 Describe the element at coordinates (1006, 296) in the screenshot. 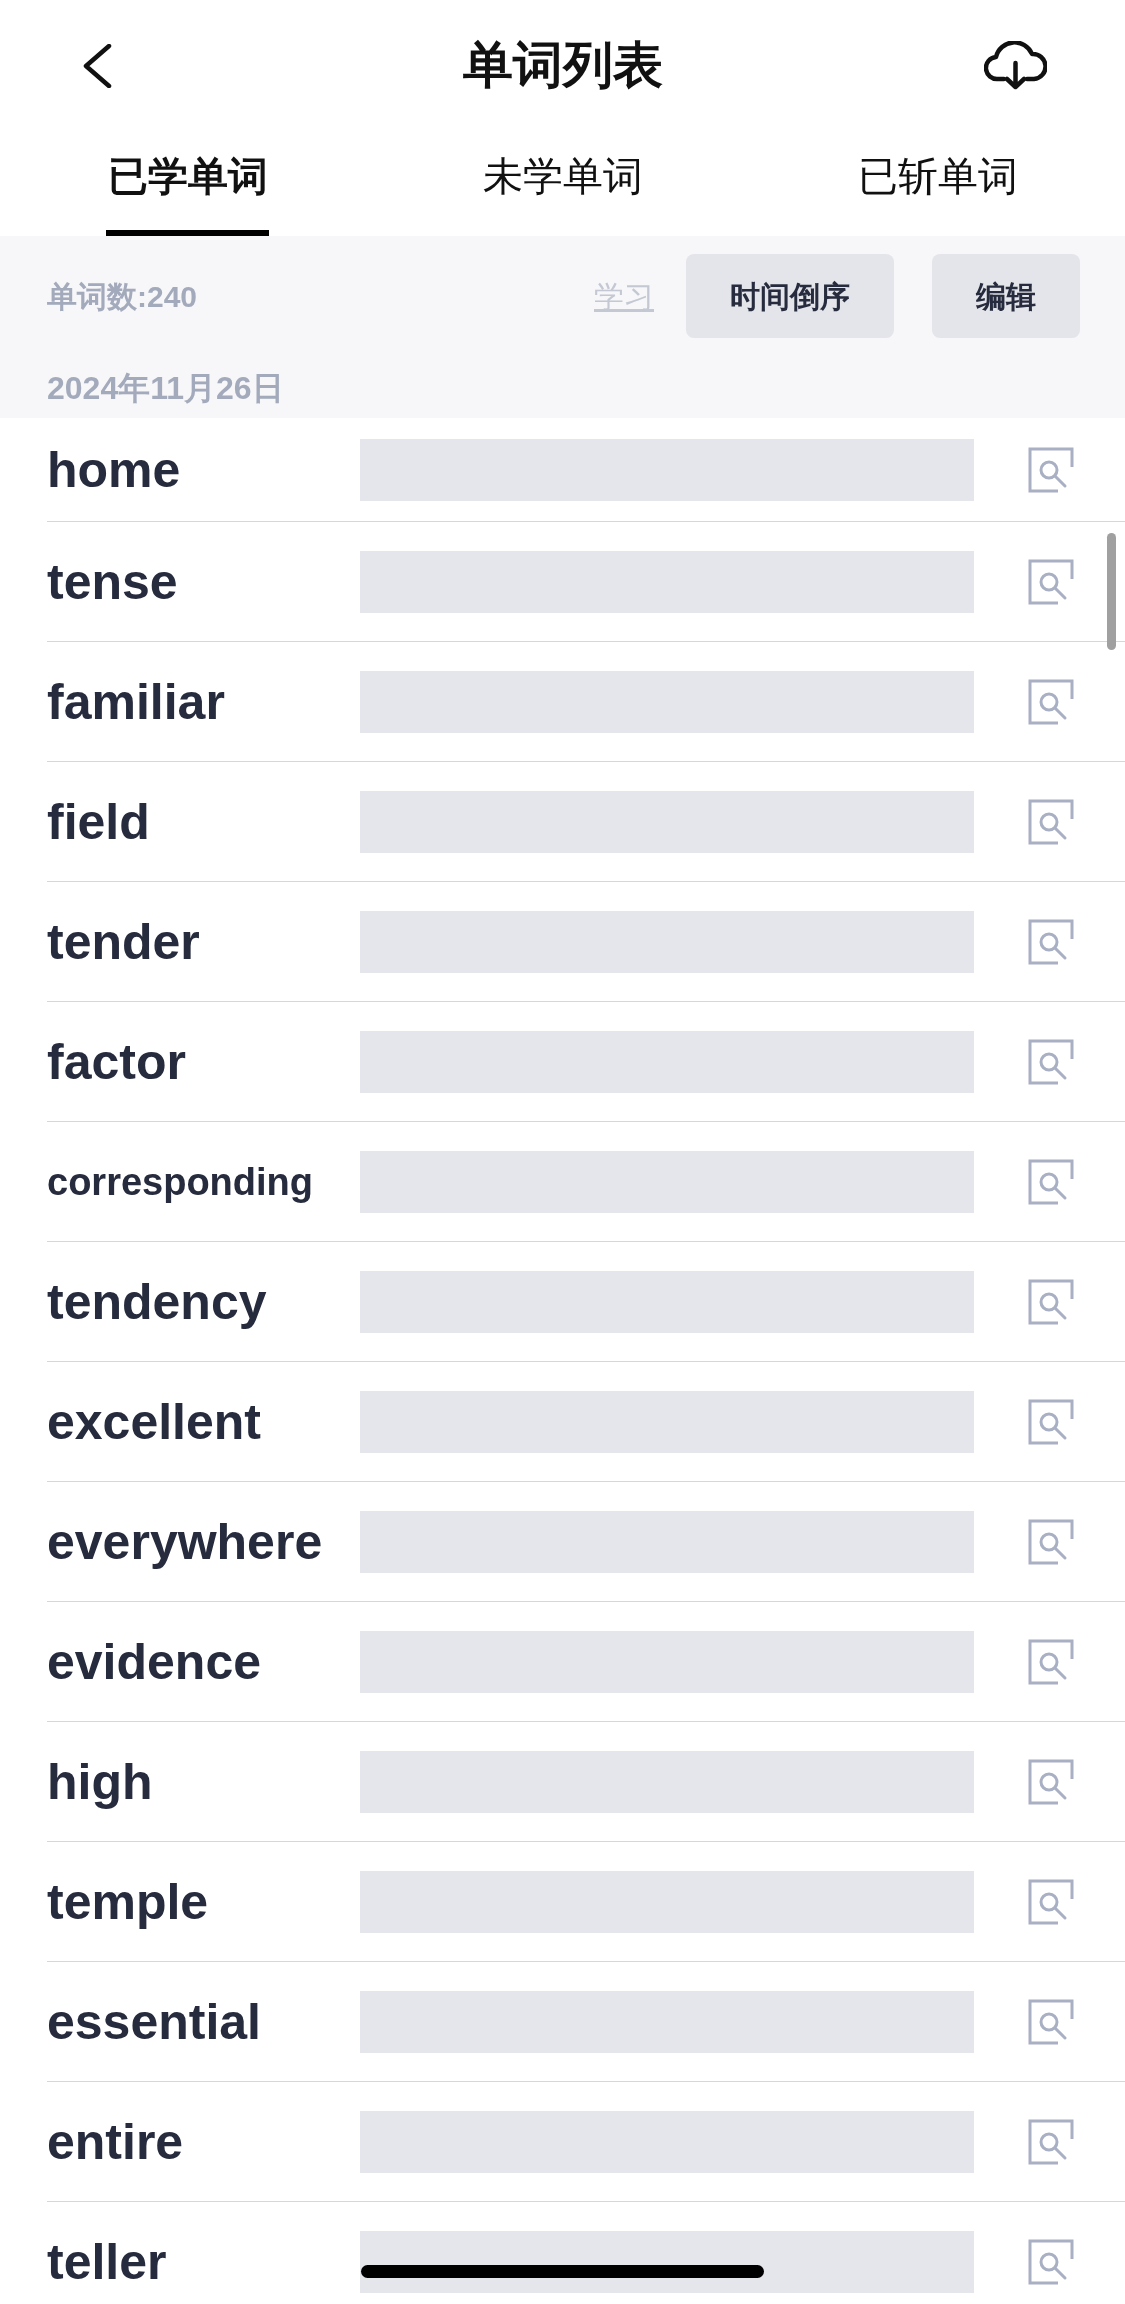

I see `toolbar-button: 编辑` at that location.